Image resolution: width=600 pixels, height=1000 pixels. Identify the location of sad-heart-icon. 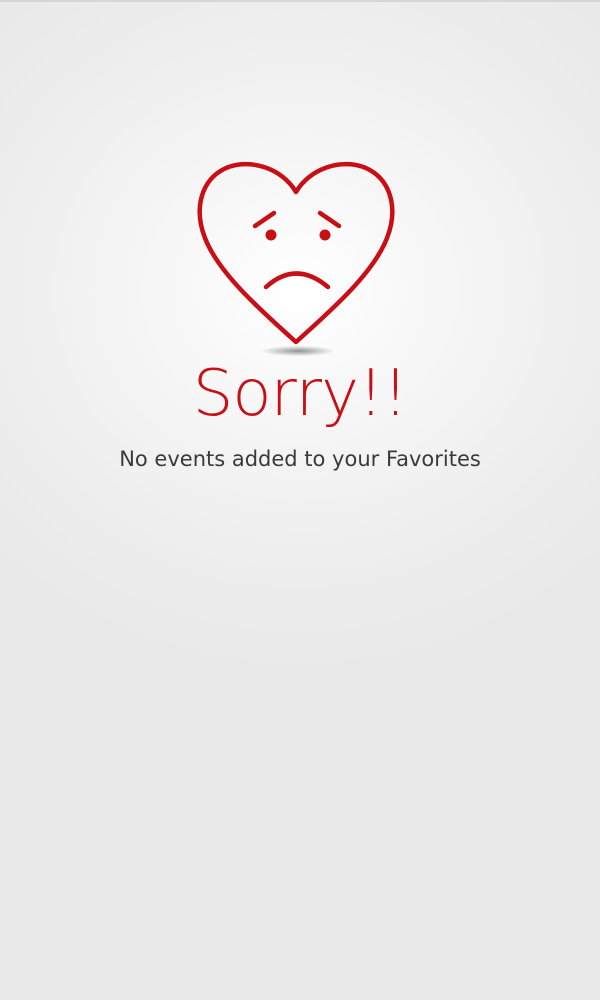
(296, 253).